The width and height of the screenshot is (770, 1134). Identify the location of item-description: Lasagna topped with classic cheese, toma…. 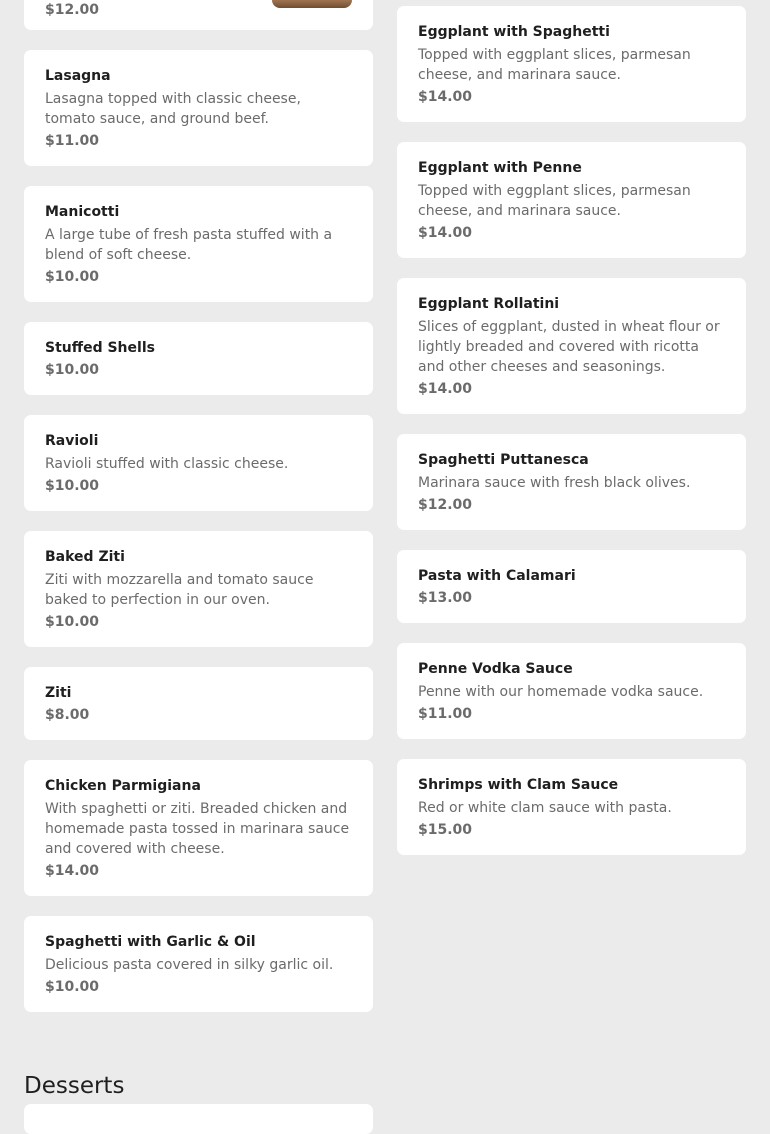
(173, 109).